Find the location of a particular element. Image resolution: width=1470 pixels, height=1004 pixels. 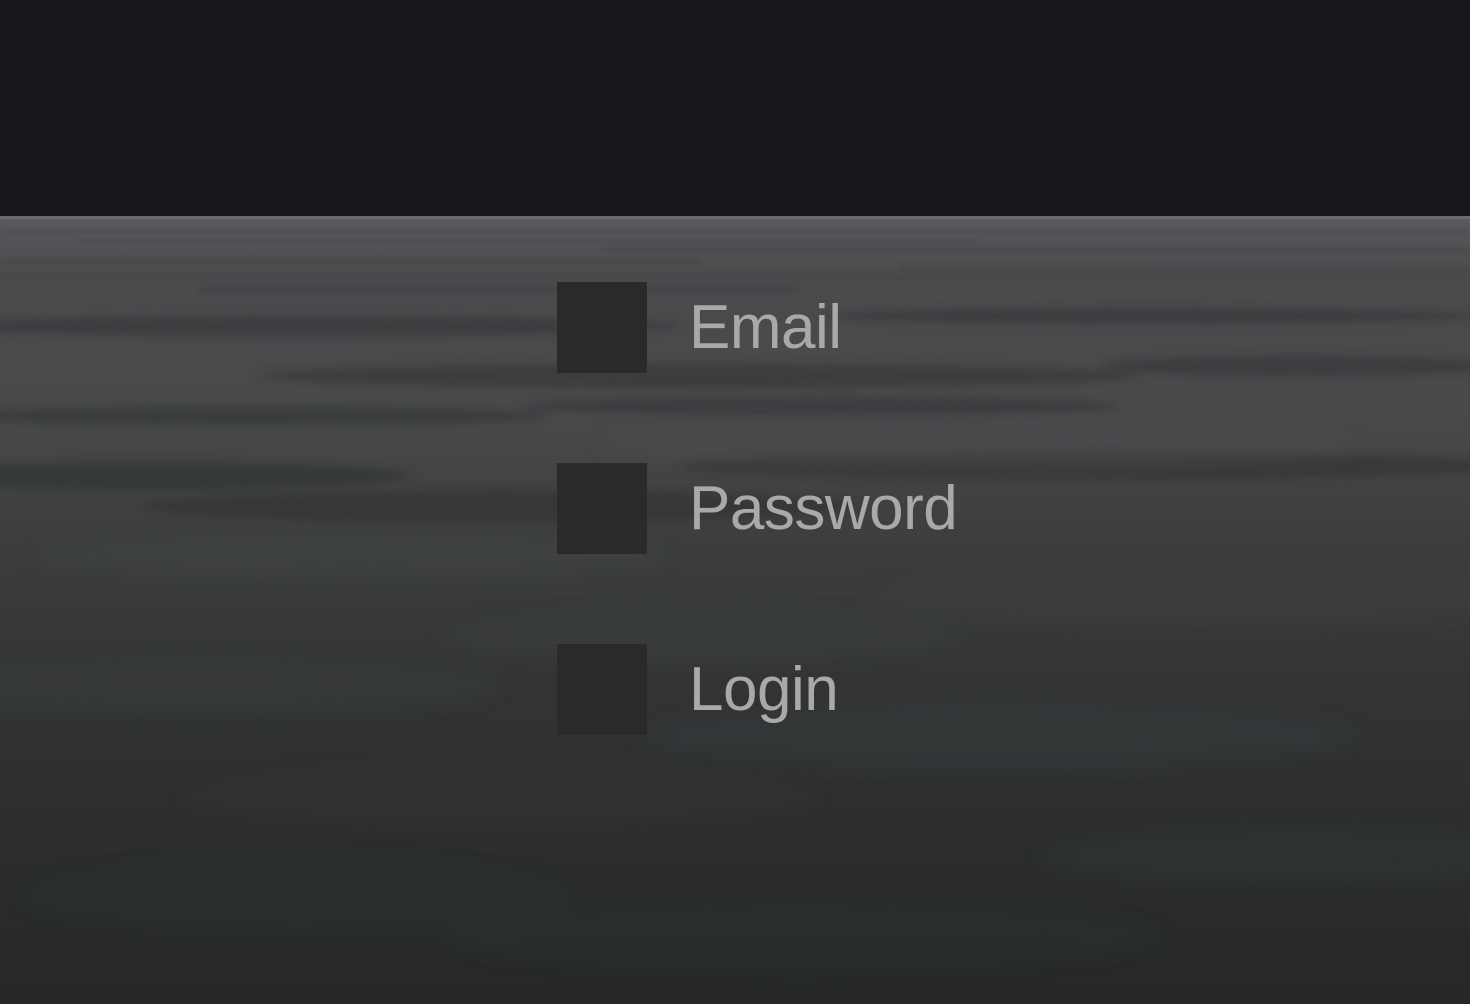

login-button-label: Login is located at coordinates (764, 689).